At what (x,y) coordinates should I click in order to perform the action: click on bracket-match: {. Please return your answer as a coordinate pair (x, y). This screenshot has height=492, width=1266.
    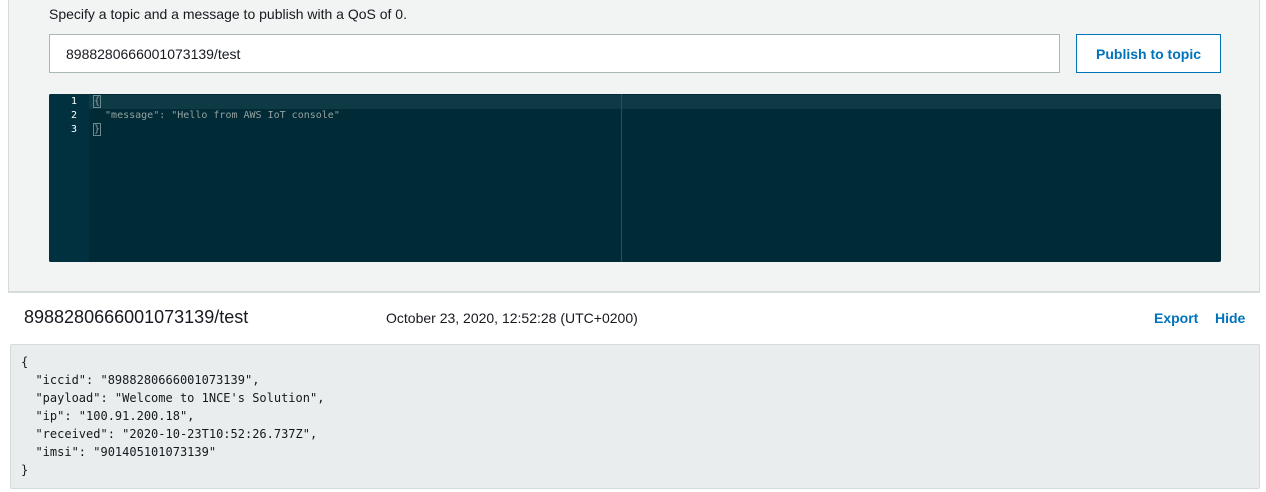
    Looking at the image, I should click on (97, 101).